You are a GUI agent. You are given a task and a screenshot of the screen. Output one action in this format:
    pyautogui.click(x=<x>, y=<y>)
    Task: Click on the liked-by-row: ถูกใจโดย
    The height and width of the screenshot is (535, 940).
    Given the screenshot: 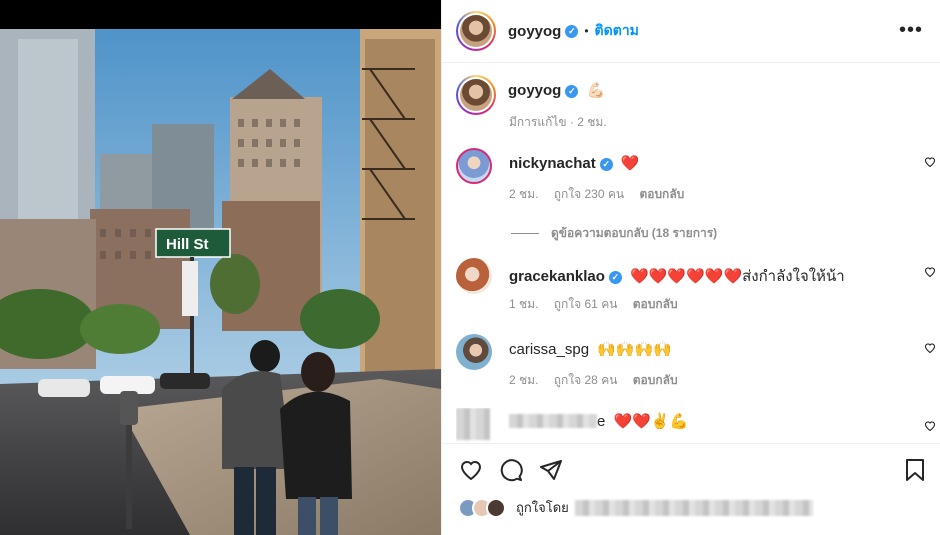 What is the action you would take?
    pyautogui.click(x=635, y=507)
    